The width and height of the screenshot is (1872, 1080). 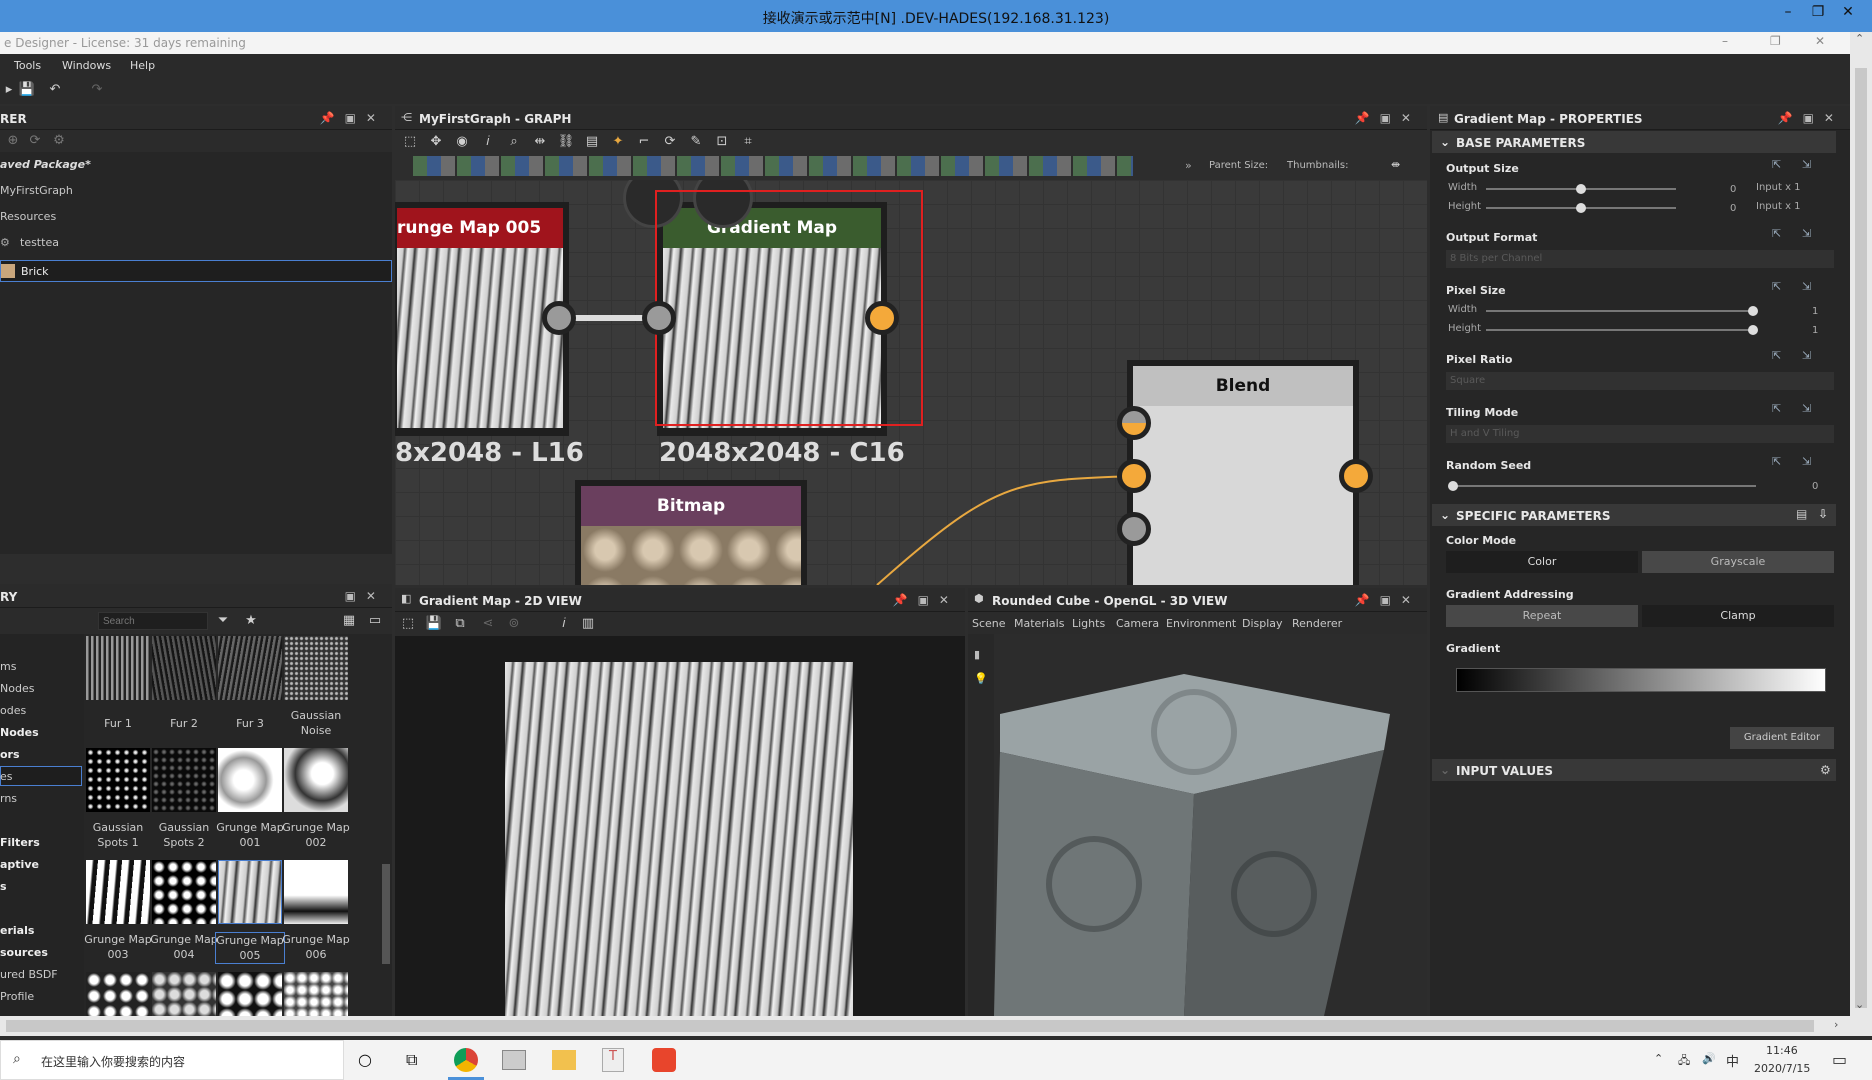 I want to click on undo-icon: ↶, so click(x=55, y=90).